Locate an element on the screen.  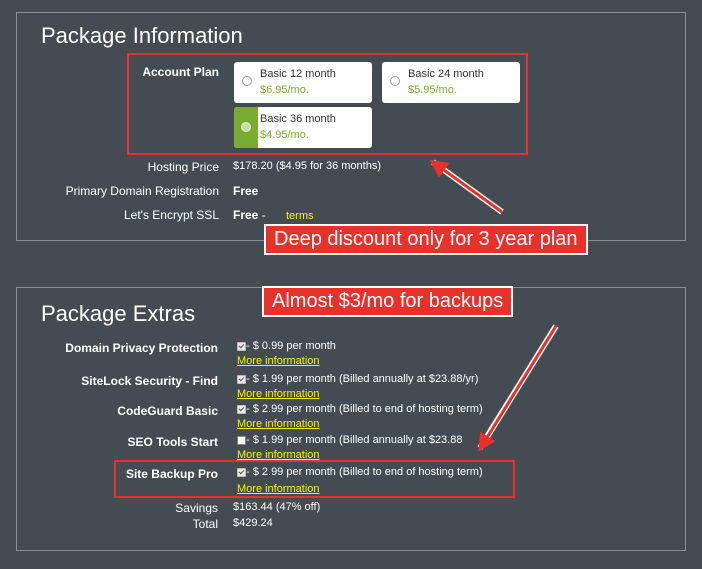
backups-arrow is located at coordinates (518, 388).